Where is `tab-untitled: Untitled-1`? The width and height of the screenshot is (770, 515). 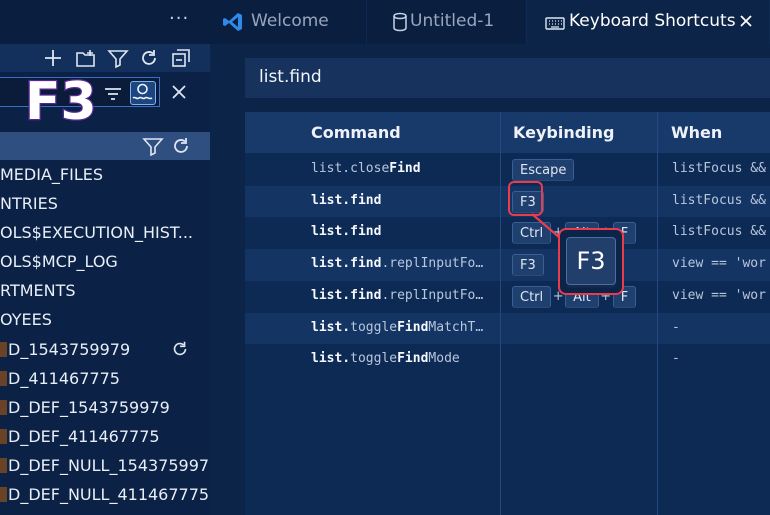
tab-untitled: Untitled-1 is located at coordinates (447, 22).